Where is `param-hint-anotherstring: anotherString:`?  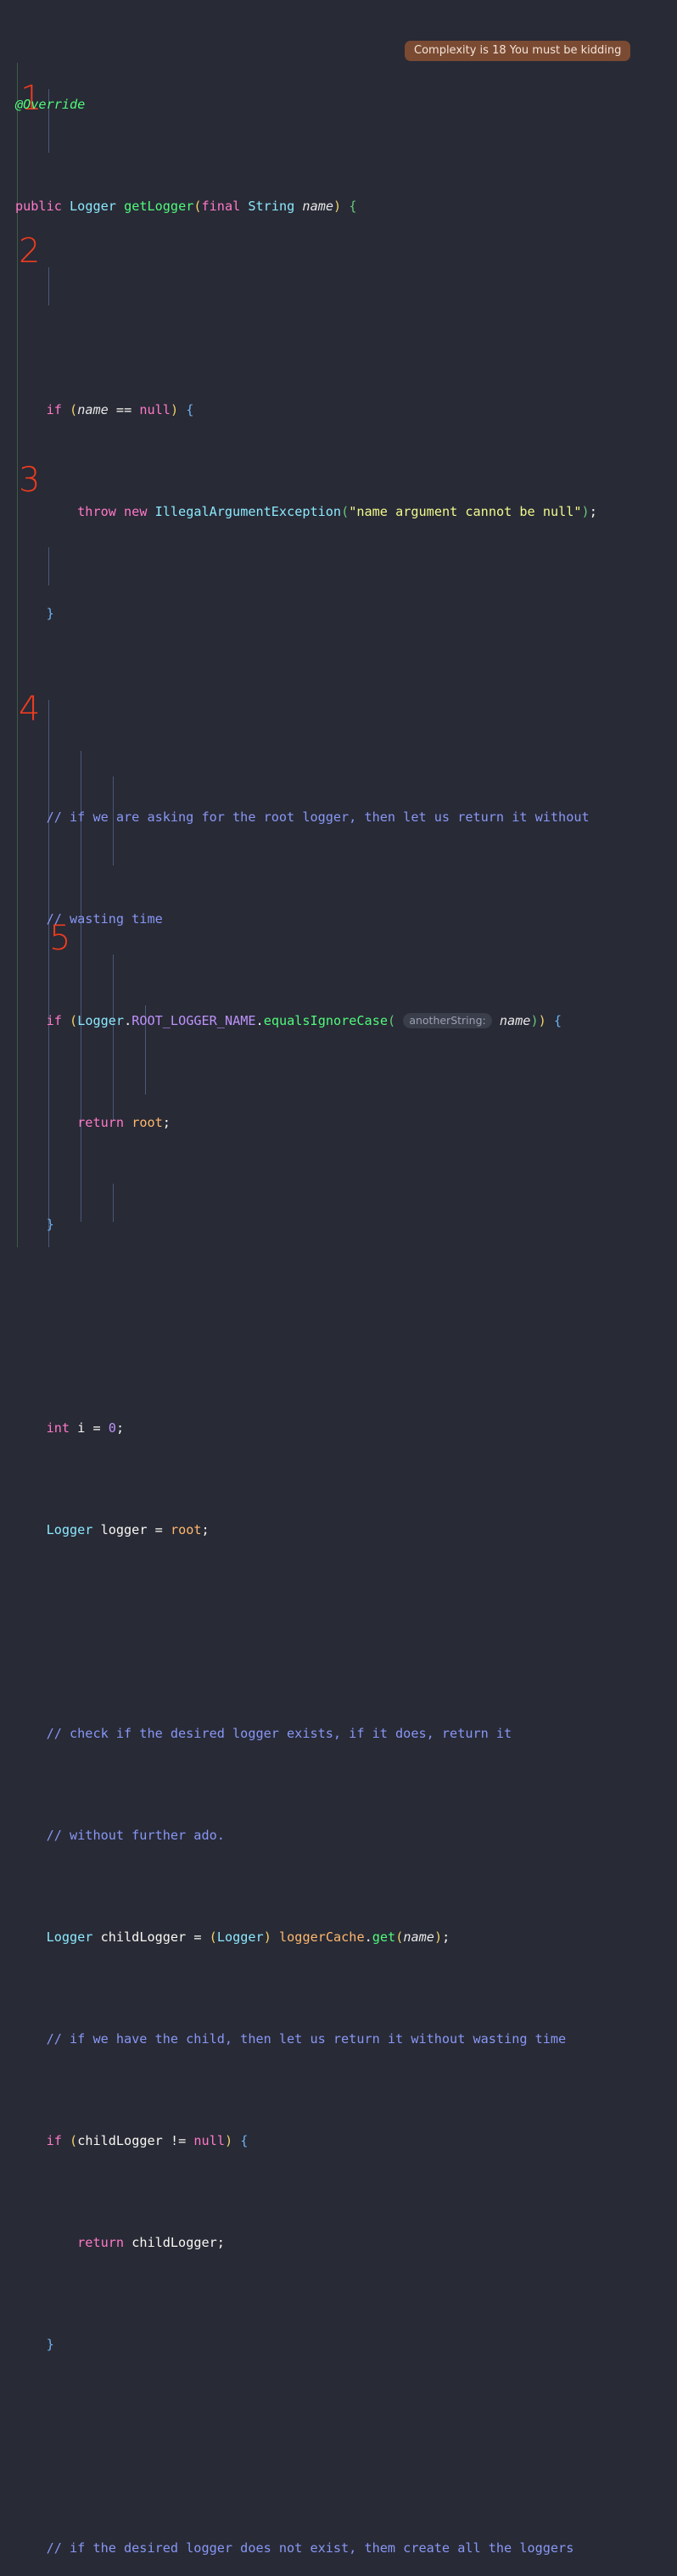
param-hint-anotherstring: anotherString: is located at coordinates (447, 1020).